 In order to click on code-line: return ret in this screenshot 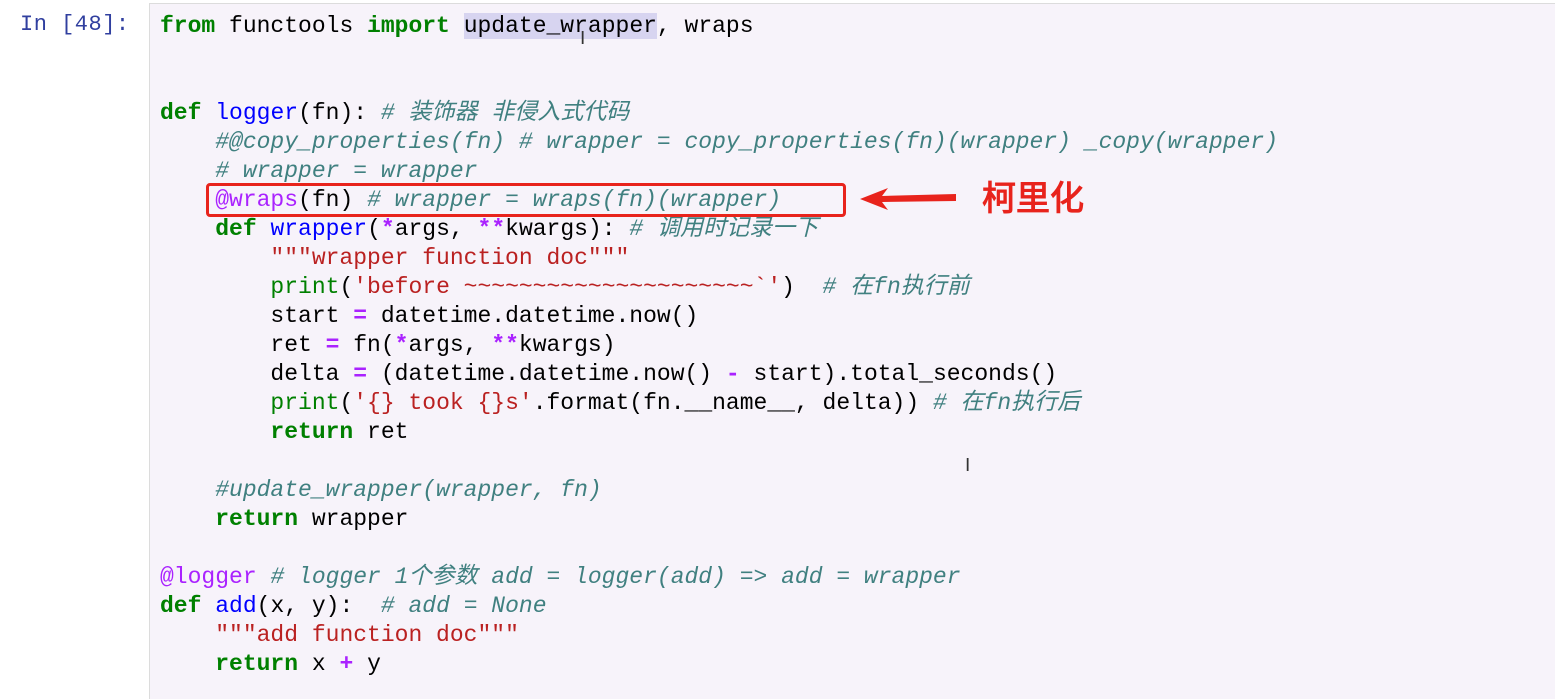, I will do `click(719, 432)`.